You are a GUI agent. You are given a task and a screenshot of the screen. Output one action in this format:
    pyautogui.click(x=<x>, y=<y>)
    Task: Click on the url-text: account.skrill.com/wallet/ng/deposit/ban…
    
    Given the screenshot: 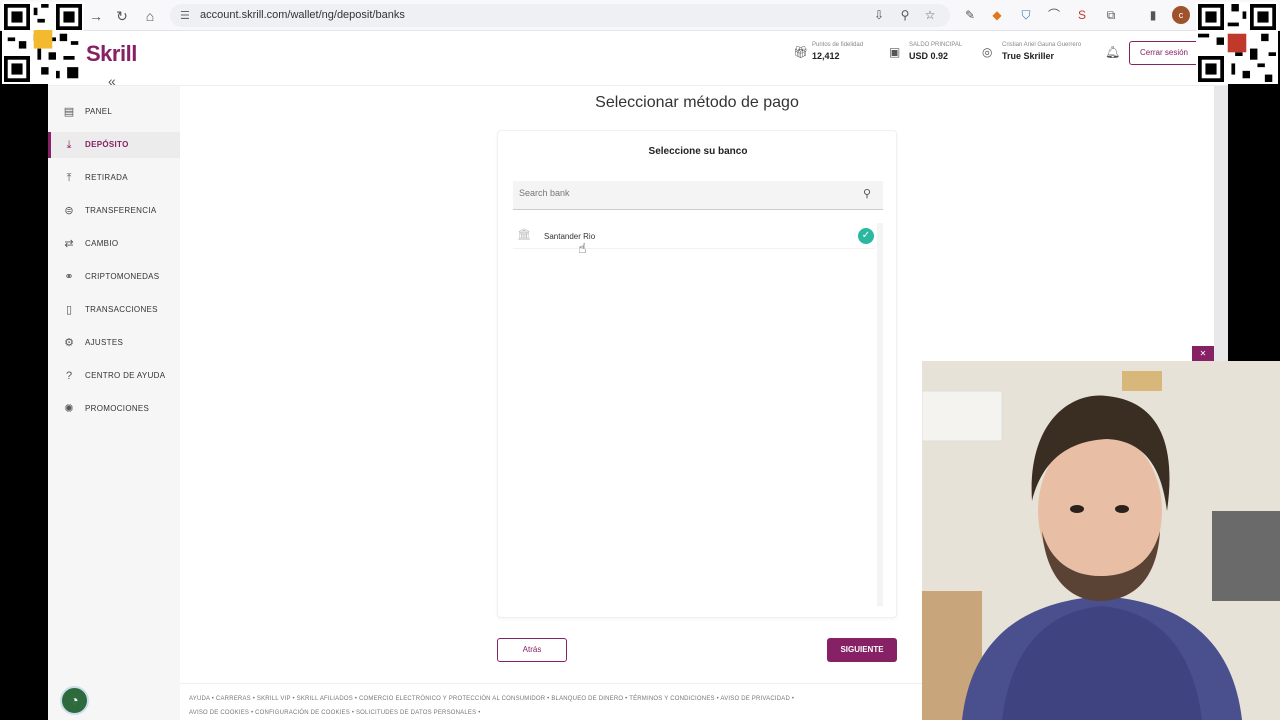 What is the action you would take?
    pyautogui.click(x=302, y=15)
    